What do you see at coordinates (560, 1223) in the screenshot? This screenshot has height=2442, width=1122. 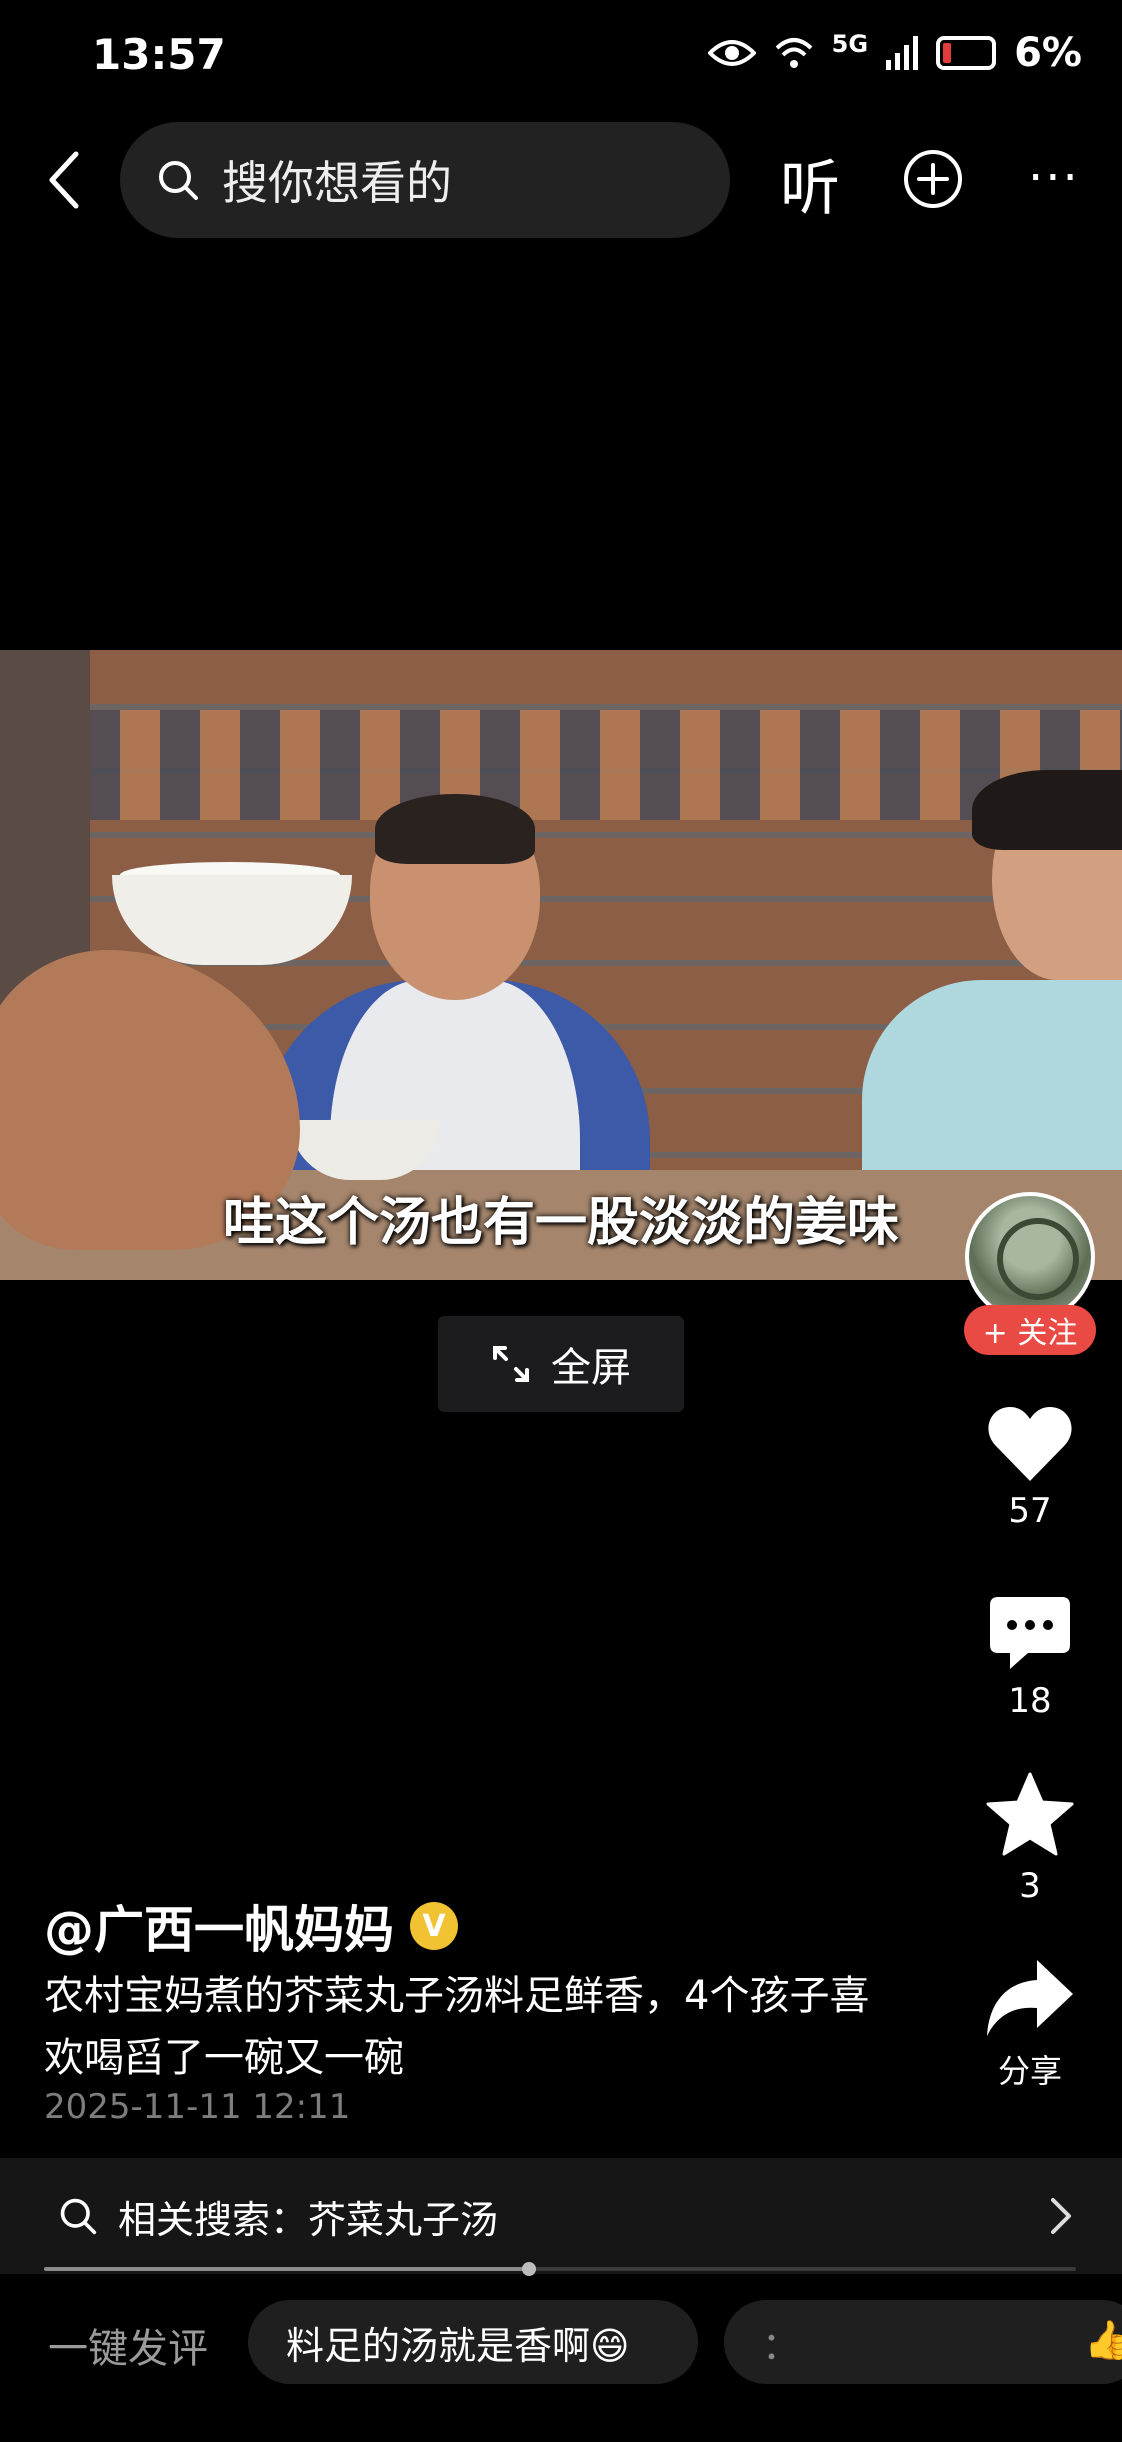 I see `video-subtitle: 哇这个汤也有一股淡淡的姜味` at bounding box center [560, 1223].